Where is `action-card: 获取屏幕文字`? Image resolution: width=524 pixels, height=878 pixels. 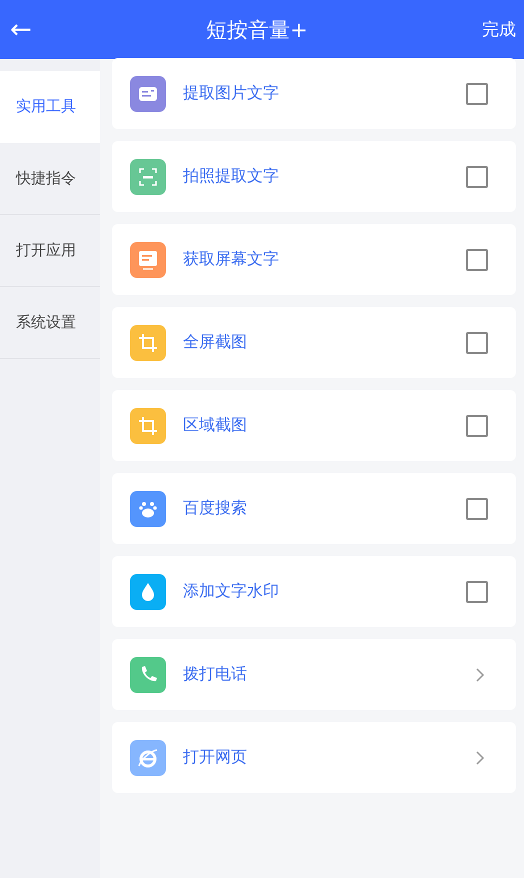
action-card: 获取屏幕文字 is located at coordinates (314, 259).